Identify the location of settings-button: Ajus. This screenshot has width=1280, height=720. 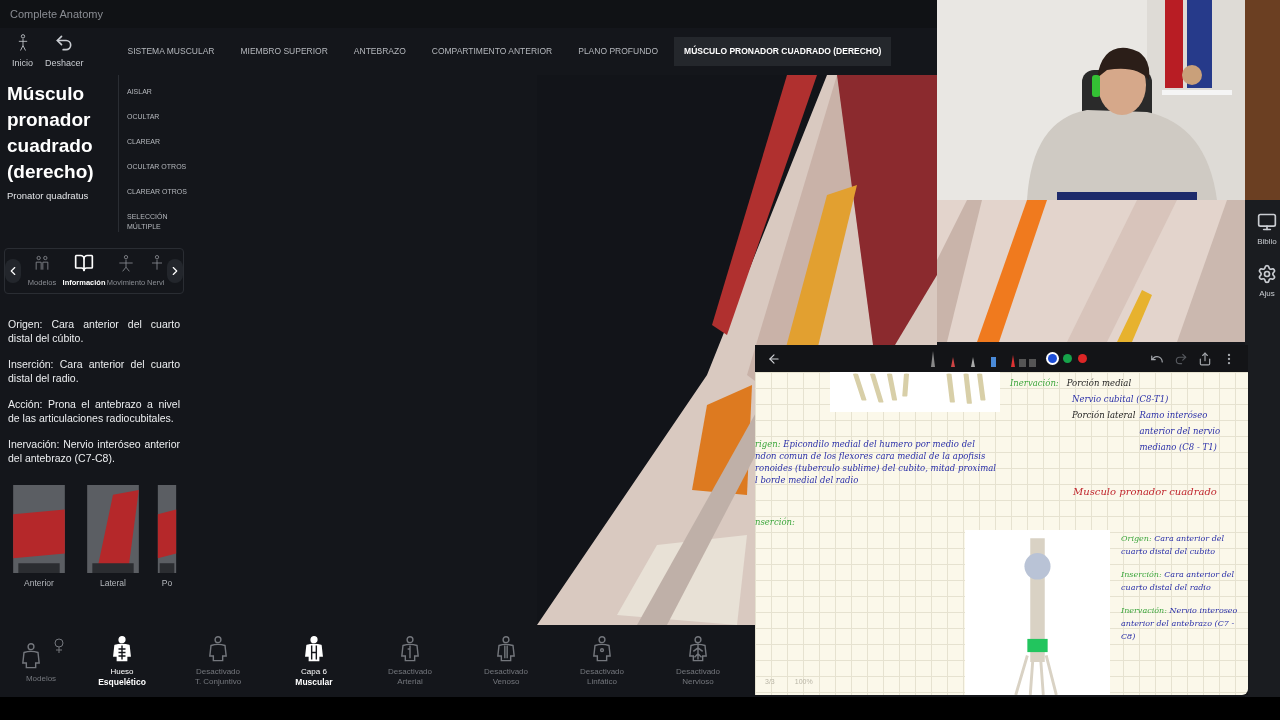
(1267, 282).